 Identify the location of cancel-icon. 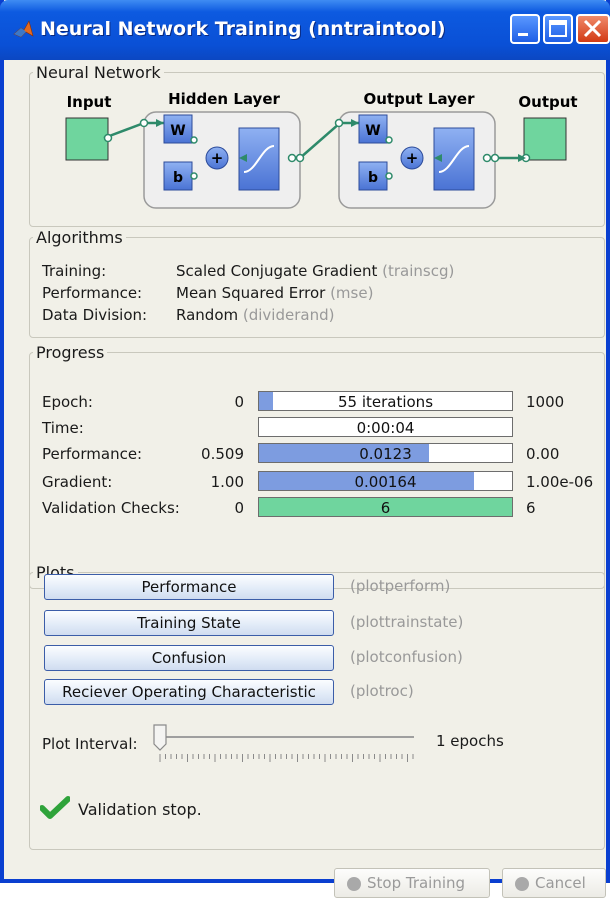
(522, 884).